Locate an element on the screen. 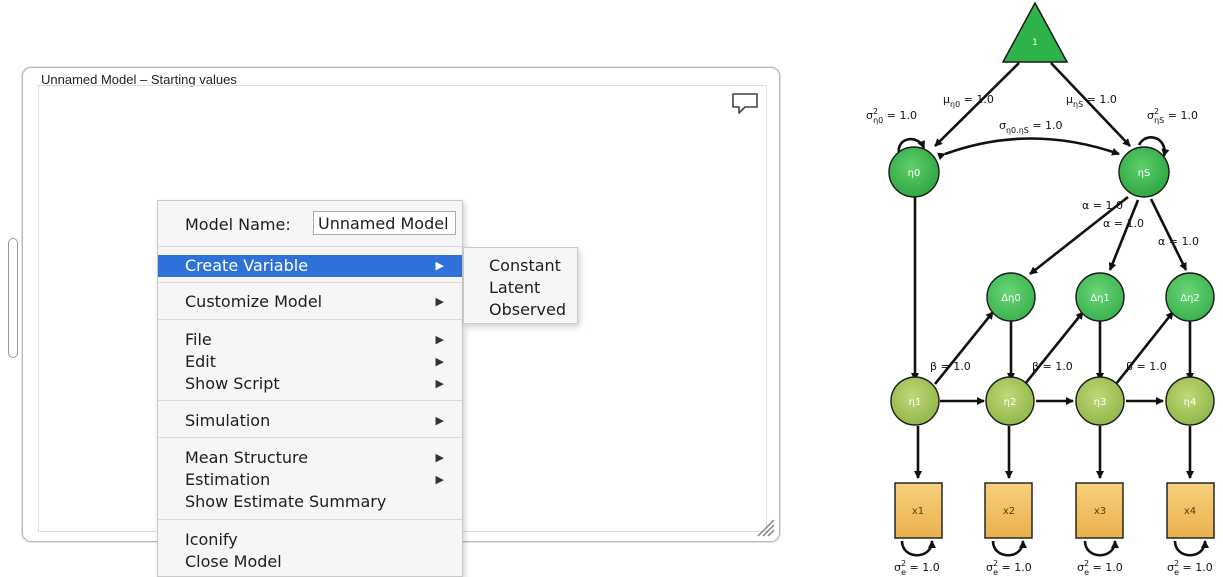  menu-item-simulation: Simulation ▶ is located at coordinates (310, 421).